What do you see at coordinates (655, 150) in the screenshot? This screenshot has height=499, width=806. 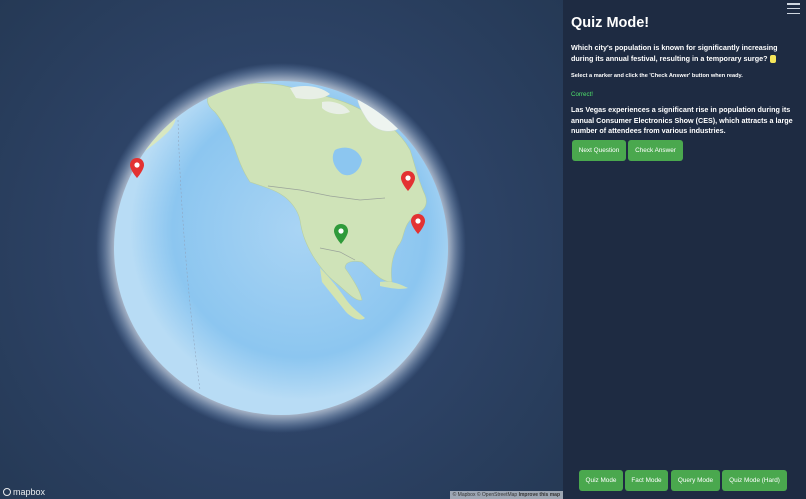 I see `check-answer-button: Check Answer` at bounding box center [655, 150].